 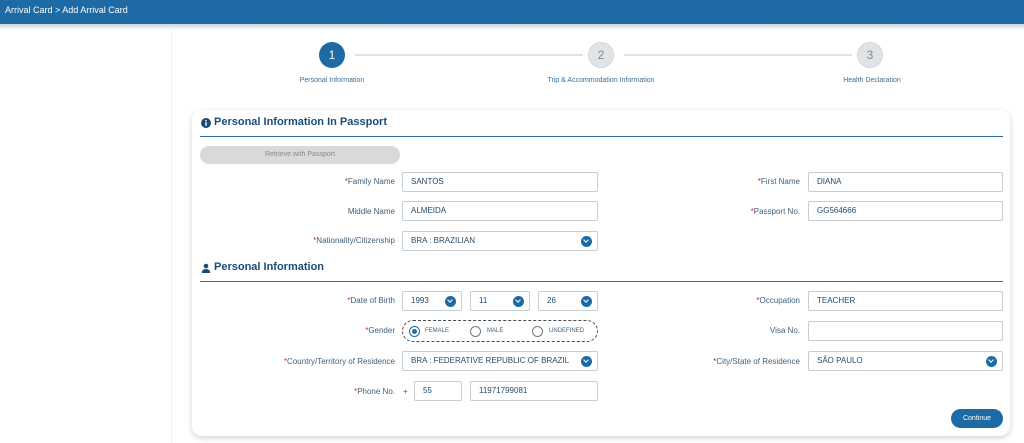 I want to click on phone-country-code-field: 55, so click(x=438, y=391).